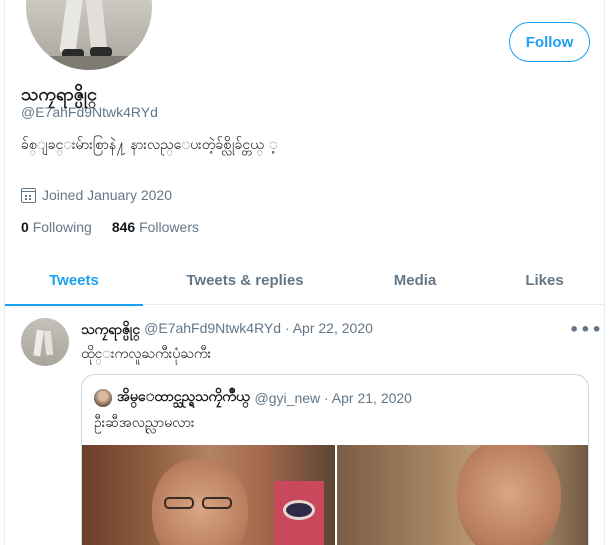 The height and width of the screenshot is (545, 609). I want to click on profile-avatar, so click(89, 37).